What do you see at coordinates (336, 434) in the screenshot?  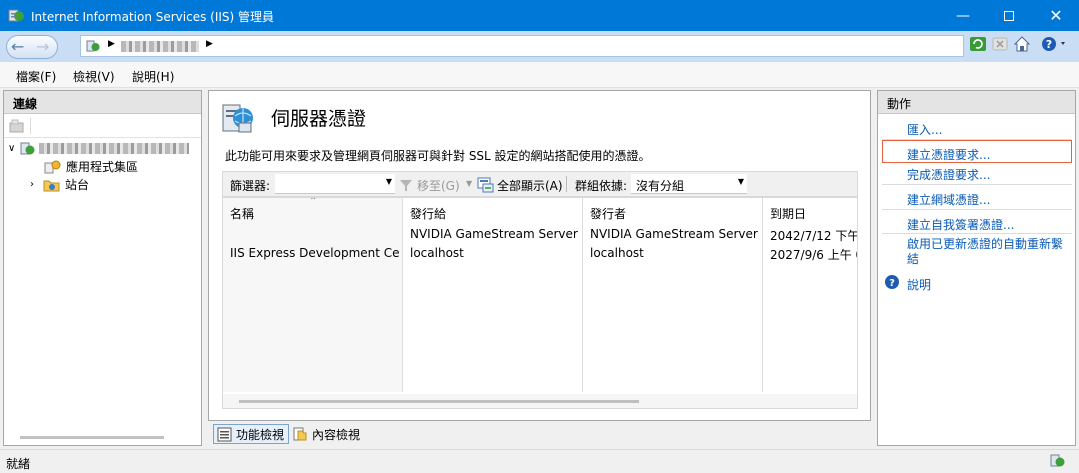 I see `content-view-label: 內容檢視` at bounding box center [336, 434].